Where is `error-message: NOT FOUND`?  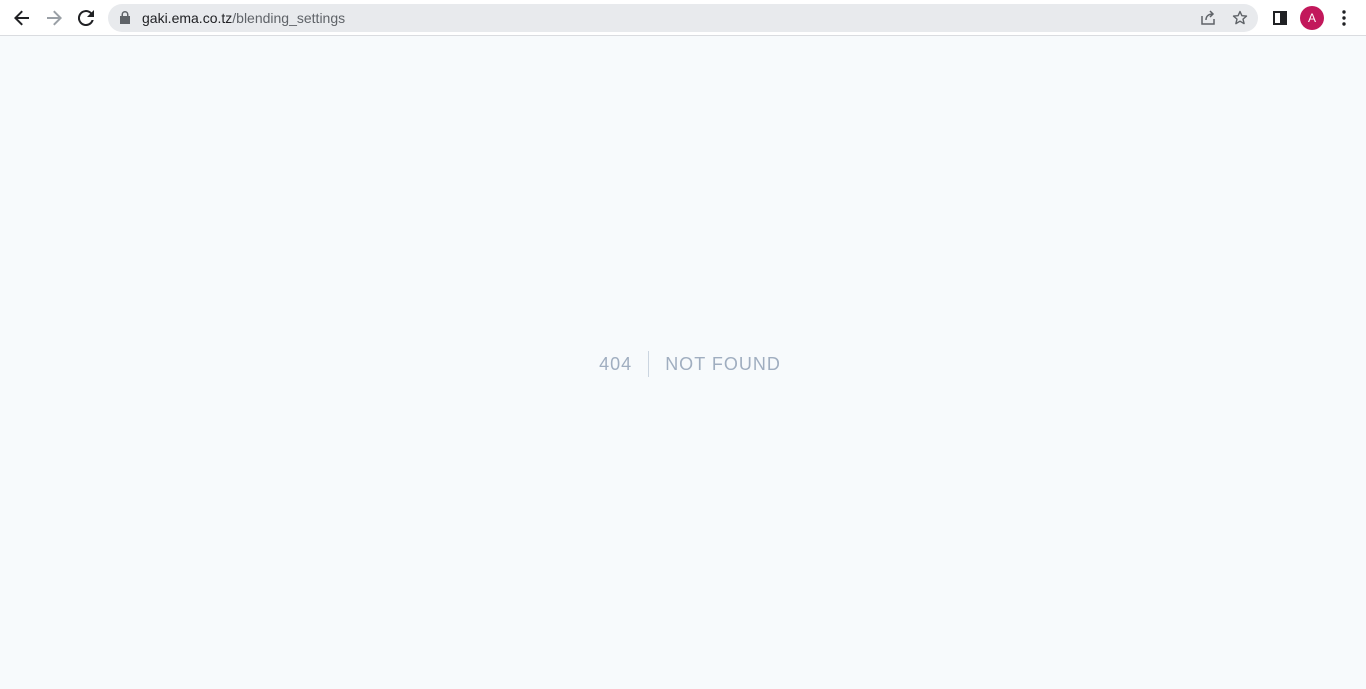
error-message: NOT FOUND is located at coordinates (723, 363).